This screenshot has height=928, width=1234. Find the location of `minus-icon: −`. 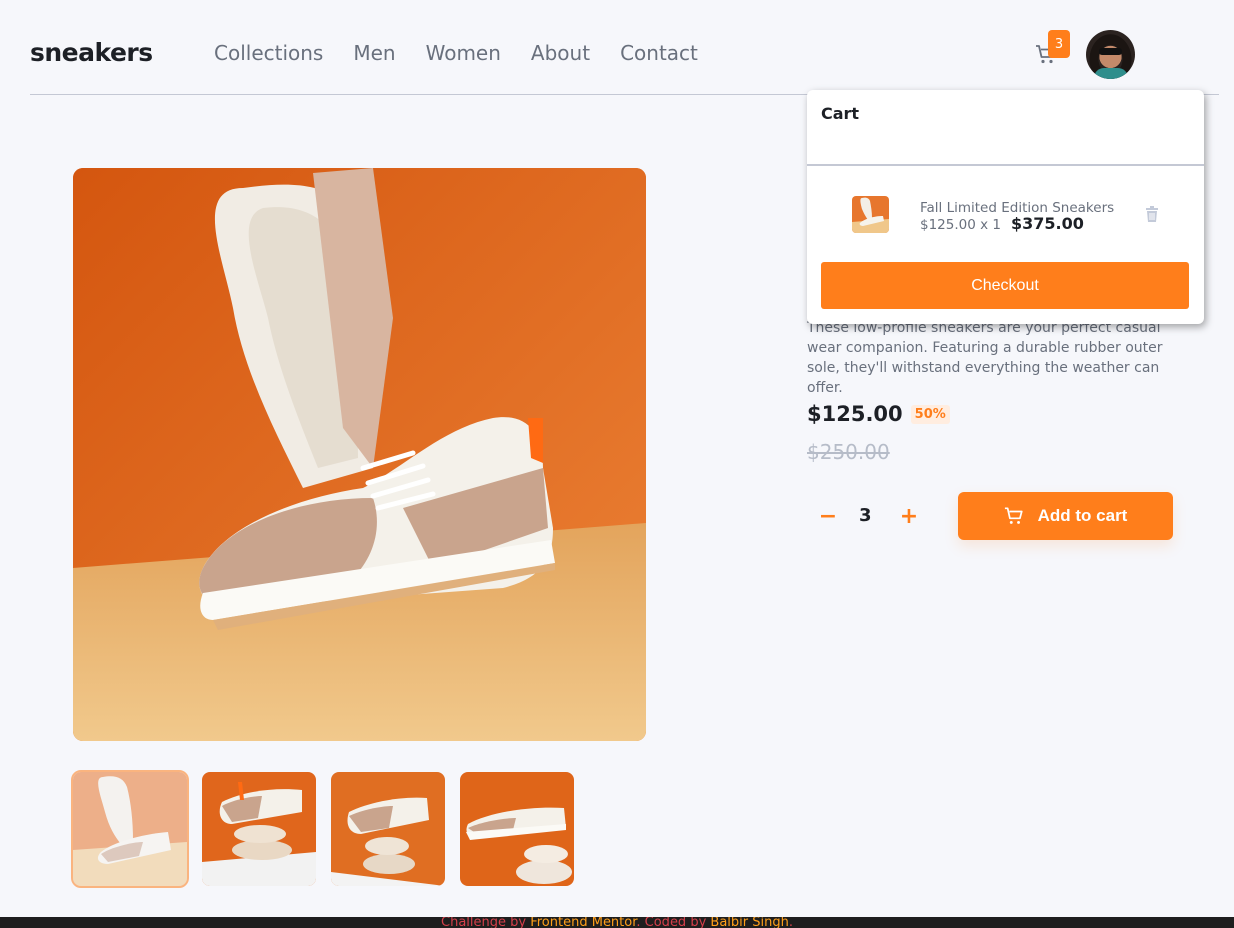

minus-icon: − is located at coordinates (828, 516).